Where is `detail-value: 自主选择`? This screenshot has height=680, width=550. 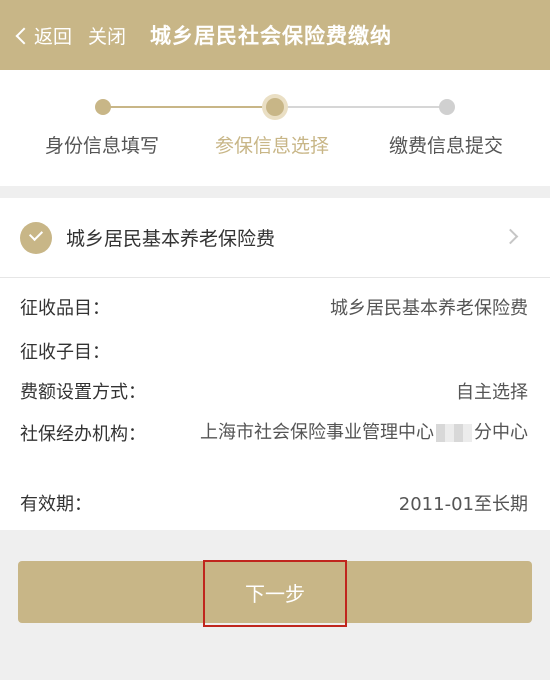 detail-value: 自主选择 is located at coordinates (492, 392).